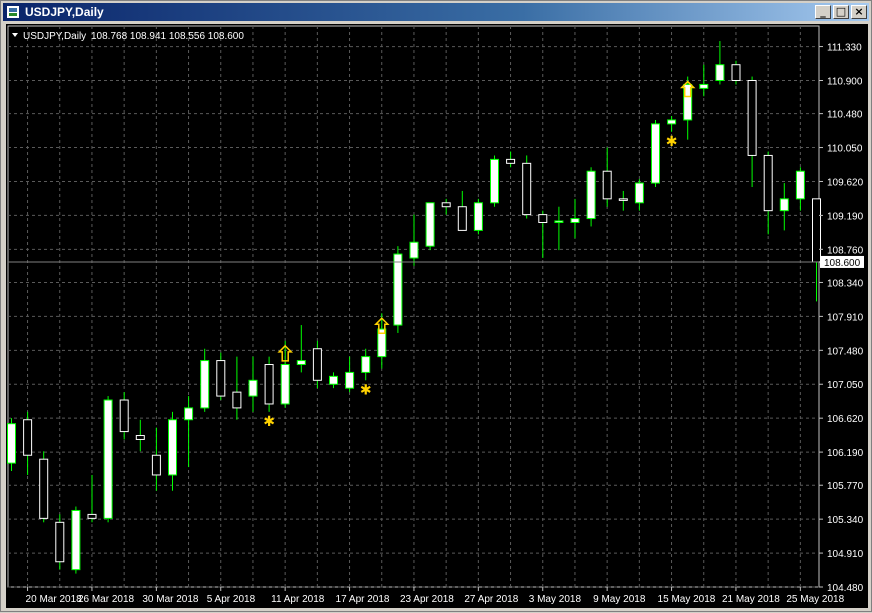 This screenshot has width=872, height=613. Describe the element at coordinates (170, 599) in the screenshot. I see `date-tick-label: 30 Mar 2018` at that location.